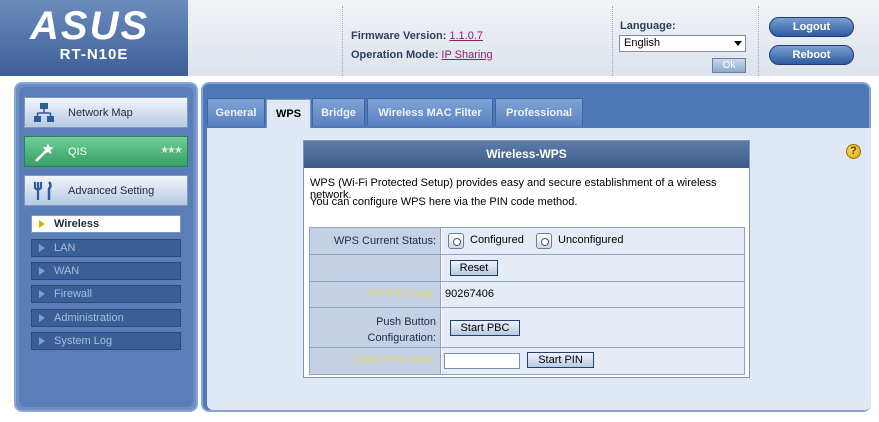 This screenshot has height=422, width=879. Describe the element at coordinates (399, 36) in the screenshot. I see `firmware-label: Firmware Version:` at that location.